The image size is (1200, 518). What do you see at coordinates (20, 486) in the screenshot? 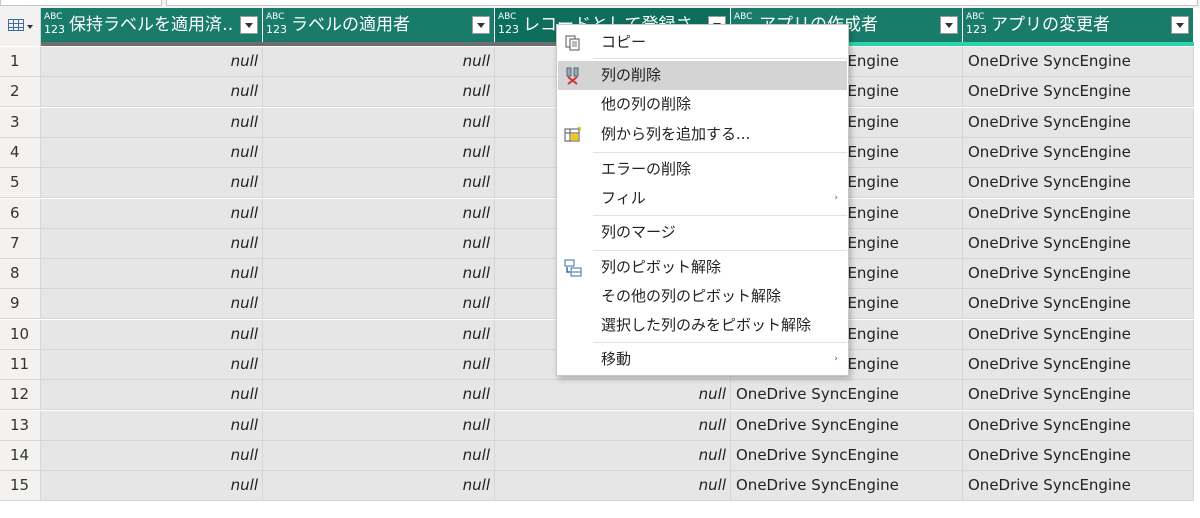
I see `row-number: 15` at bounding box center [20, 486].